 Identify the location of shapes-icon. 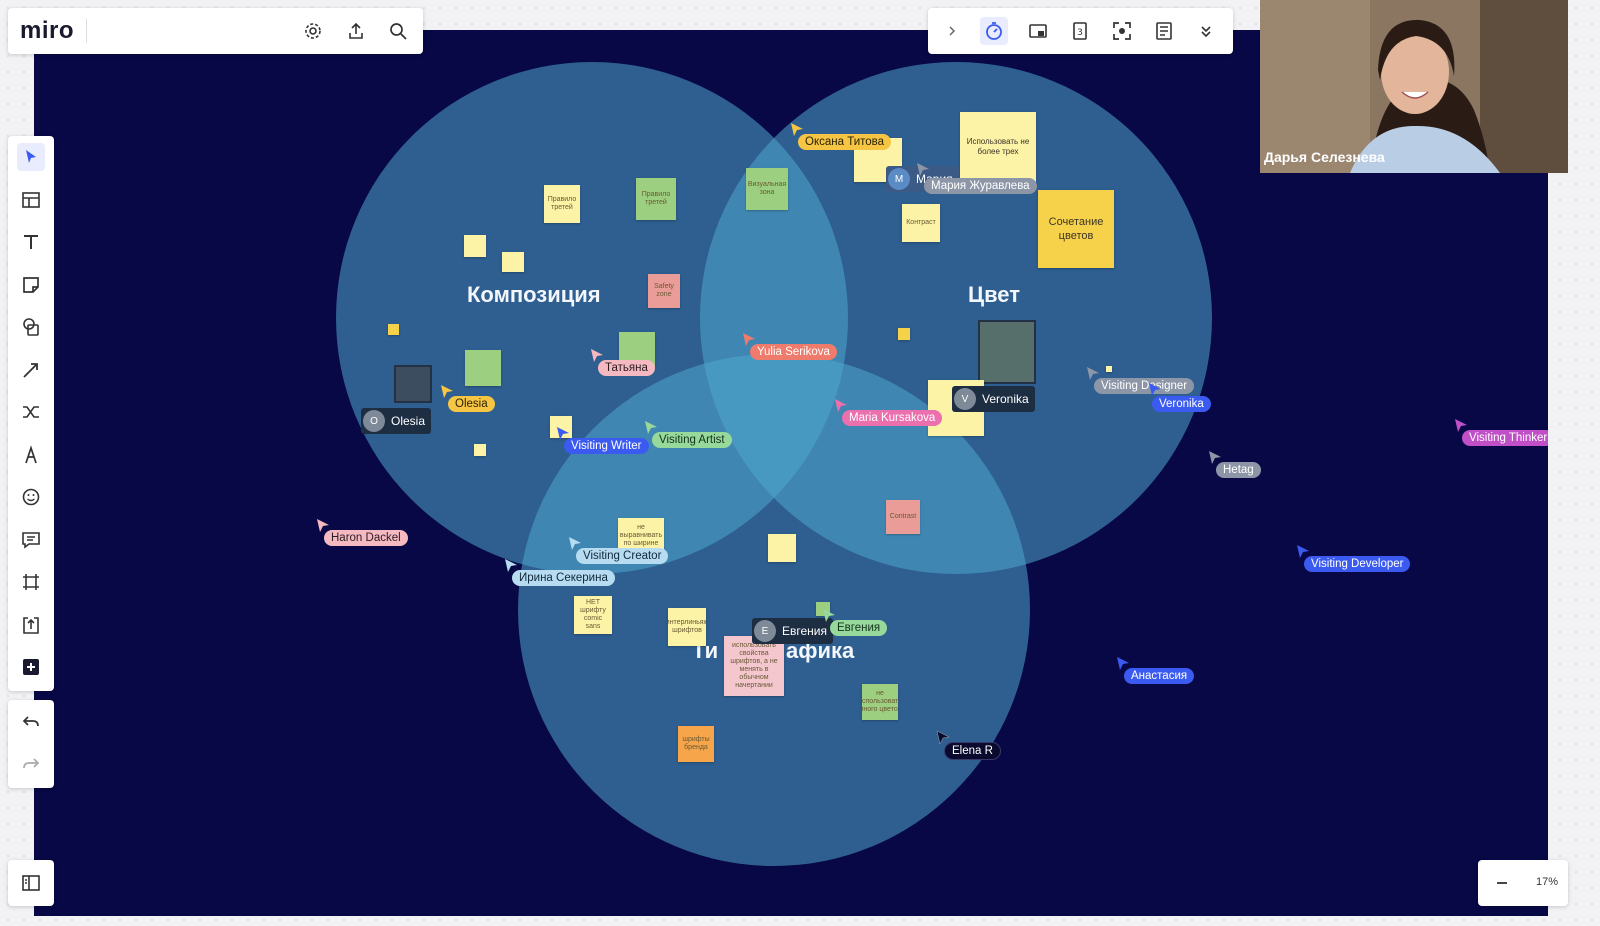
(31, 327).